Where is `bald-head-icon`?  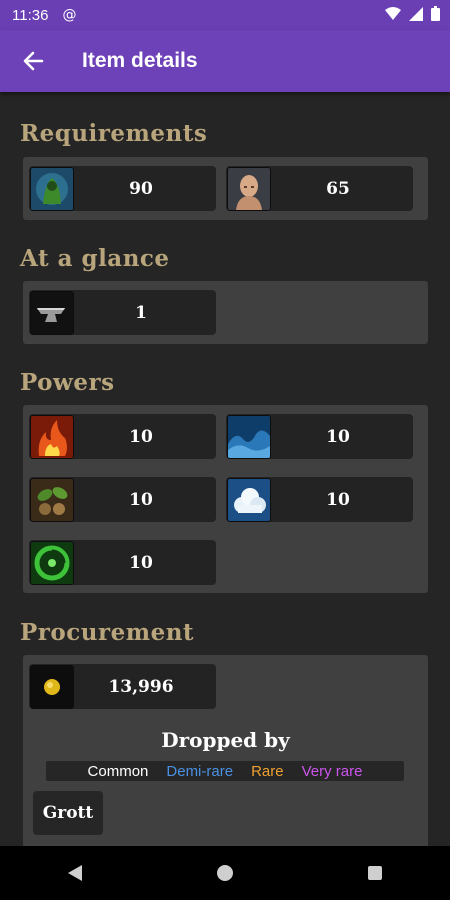 bald-head-icon is located at coordinates (249, 188).